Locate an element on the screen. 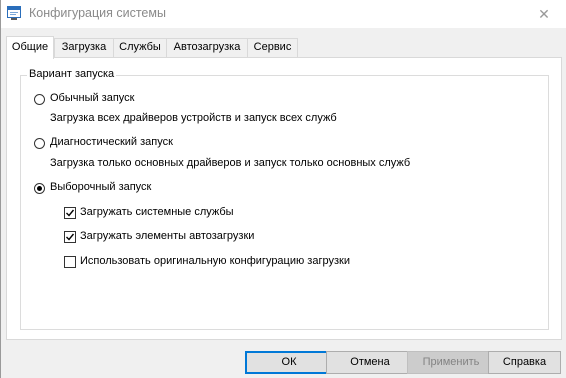  diagnostic-startup-label: Диагностический запуск is located at coordinates (111, 142).